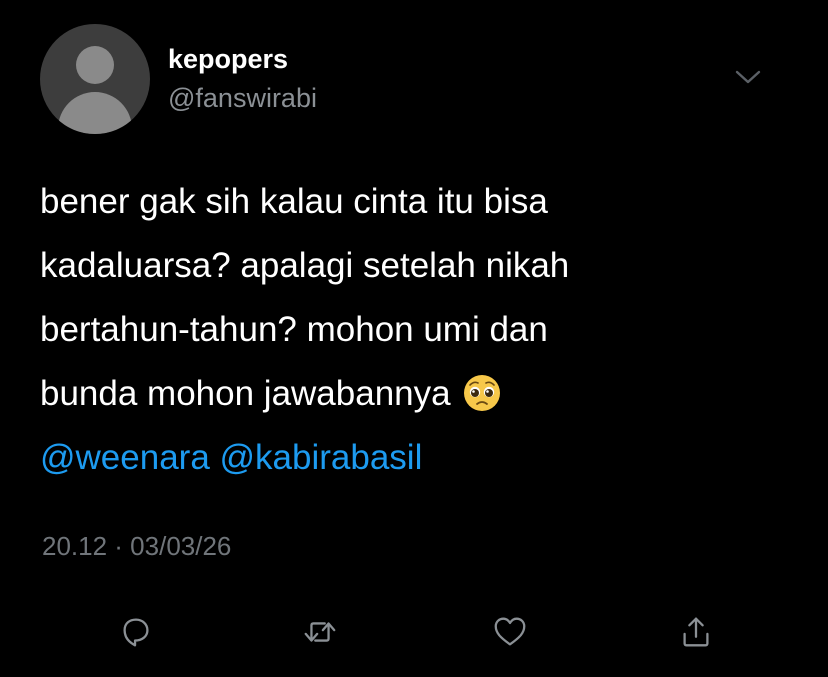 This screenshot has height=677, width=828. Describe the element at coordinates (136, 546) in the screenshot. I see `tweet-timestamp: 20.12 · 03/03/26` at that location.